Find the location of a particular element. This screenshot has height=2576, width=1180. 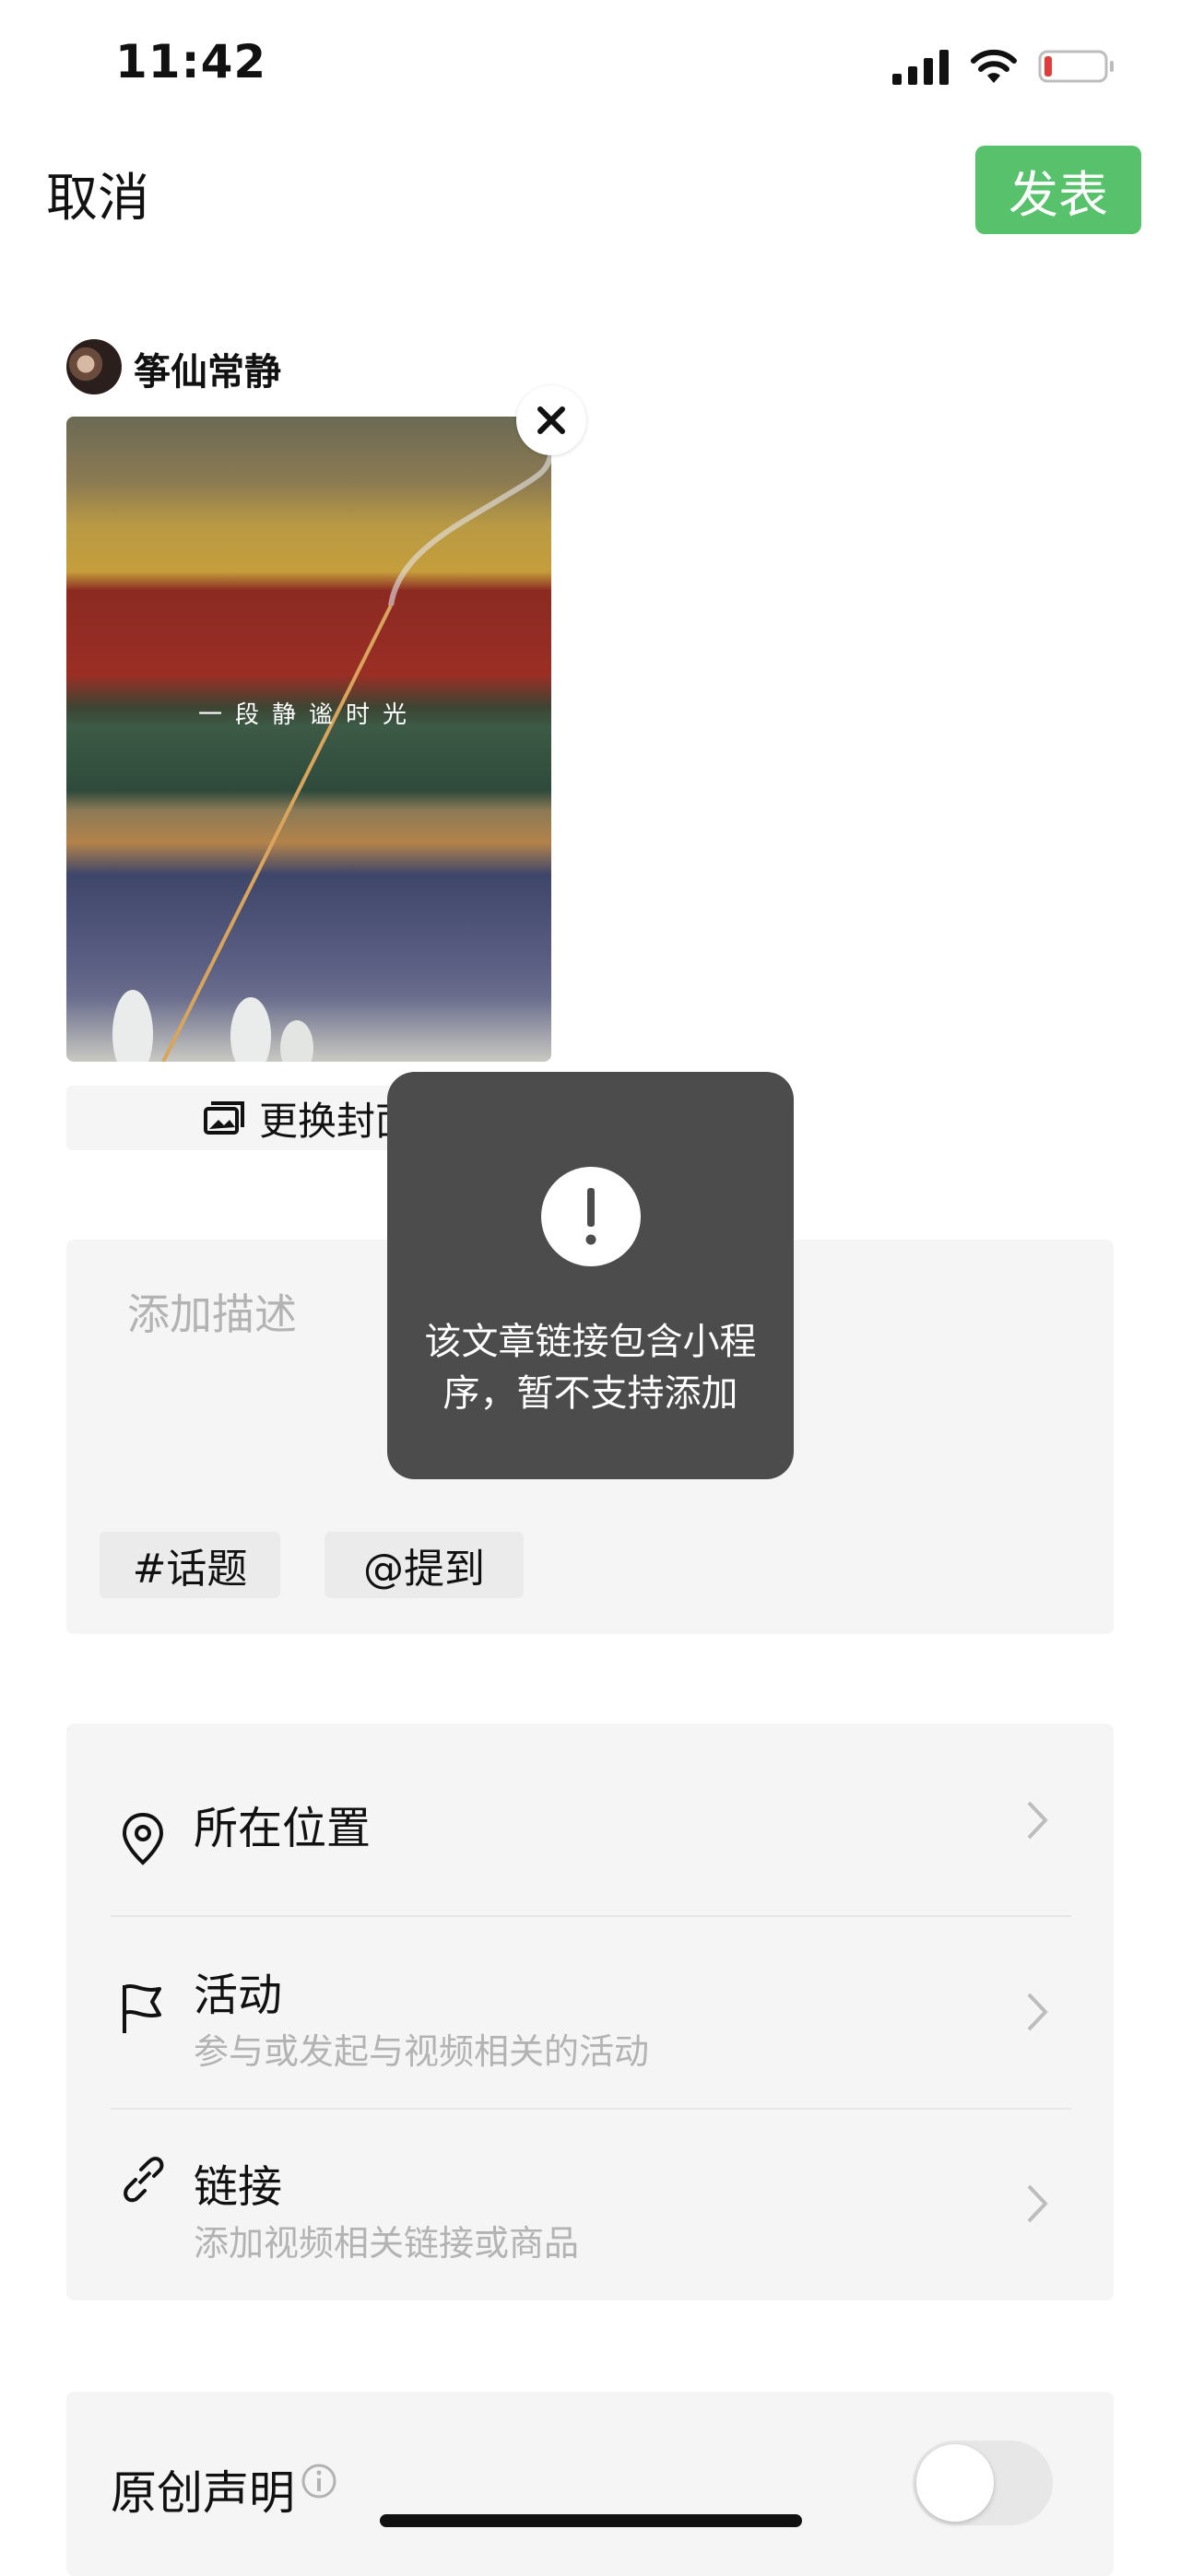

link-icon is located at coordinates (144, 2180).